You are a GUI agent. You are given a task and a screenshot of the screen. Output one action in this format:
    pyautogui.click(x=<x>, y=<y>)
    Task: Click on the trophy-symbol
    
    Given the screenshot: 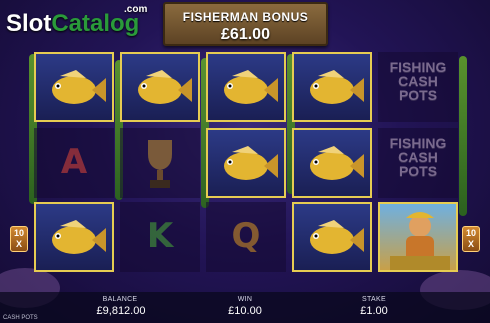 What is the action you would take?
    pyautogui.click(x=160, y=163)
    